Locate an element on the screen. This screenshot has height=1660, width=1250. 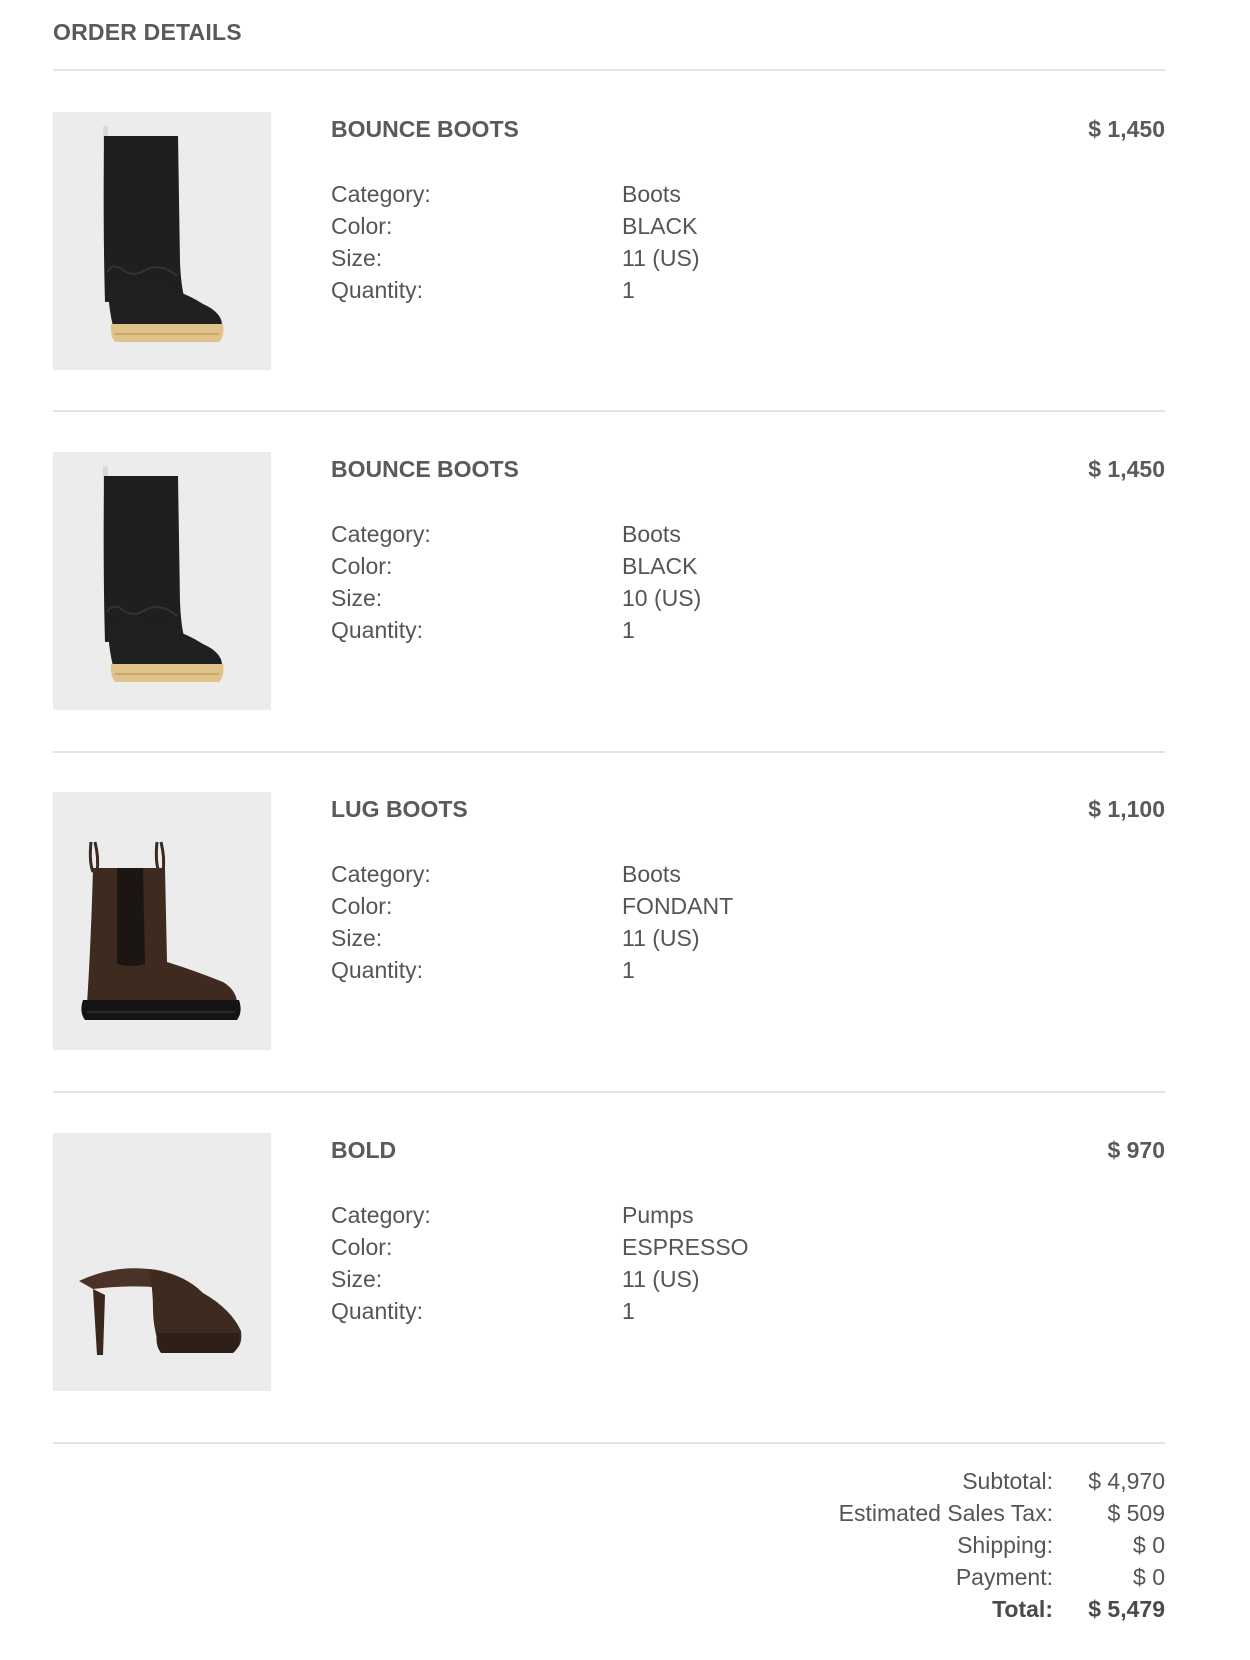
attribute-value: 10 (US) is located at coordinates (662, 598).